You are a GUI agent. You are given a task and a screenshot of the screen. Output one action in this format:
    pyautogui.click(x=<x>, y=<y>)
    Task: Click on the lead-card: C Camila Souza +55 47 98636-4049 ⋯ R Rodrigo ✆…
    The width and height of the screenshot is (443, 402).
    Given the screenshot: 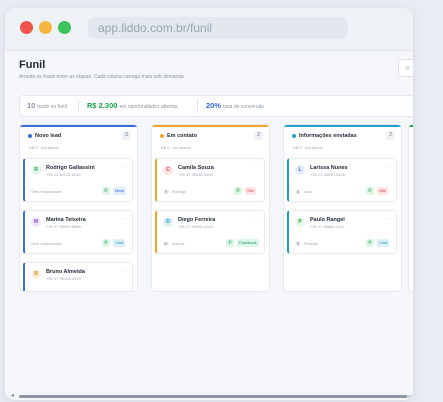 What is the action you would take?
    pyautogui.click(x=210, y=180)
    